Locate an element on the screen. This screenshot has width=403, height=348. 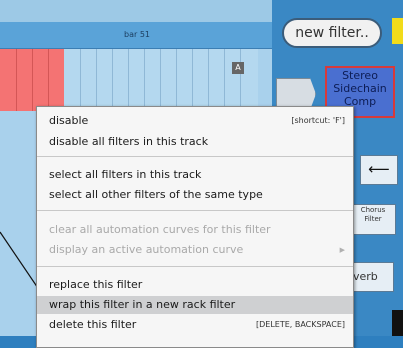
menu-item-delete: delete this filter [DELETE, BACKSPACE] is located at coordinates (195, 325).